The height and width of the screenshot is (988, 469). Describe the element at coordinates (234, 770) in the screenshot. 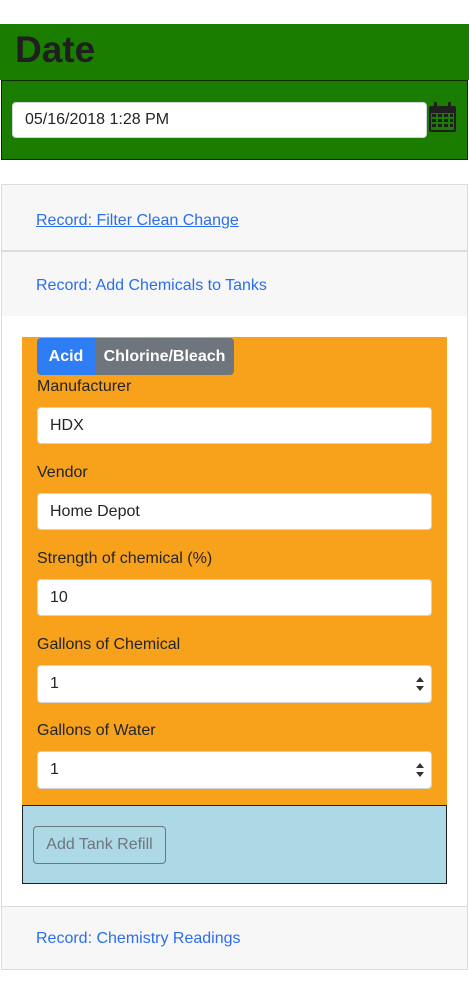

I see `gallons-water-select: 1` at that location.